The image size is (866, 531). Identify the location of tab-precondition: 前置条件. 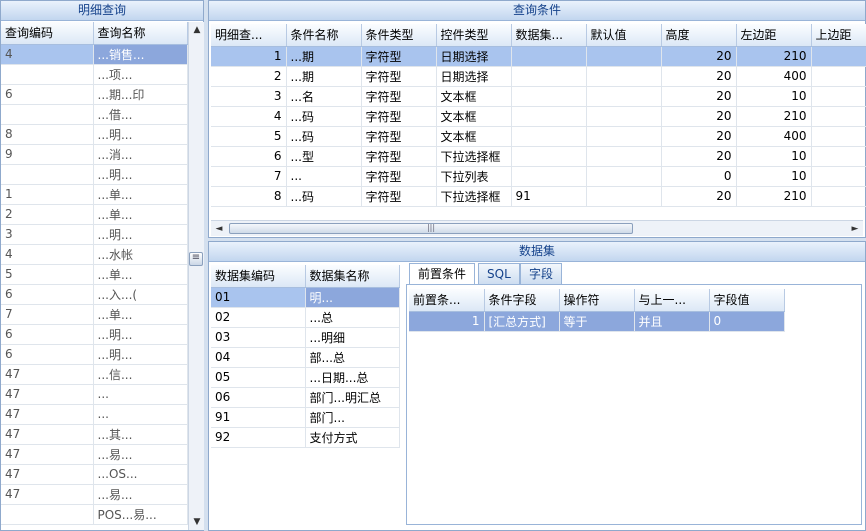
(442, 274).